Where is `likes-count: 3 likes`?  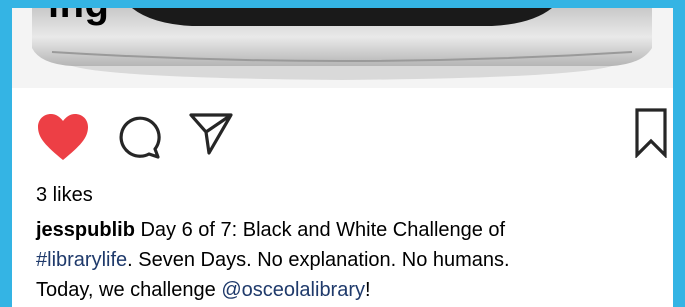 likes-count: 3 likes is located at coordinates (64, 195).